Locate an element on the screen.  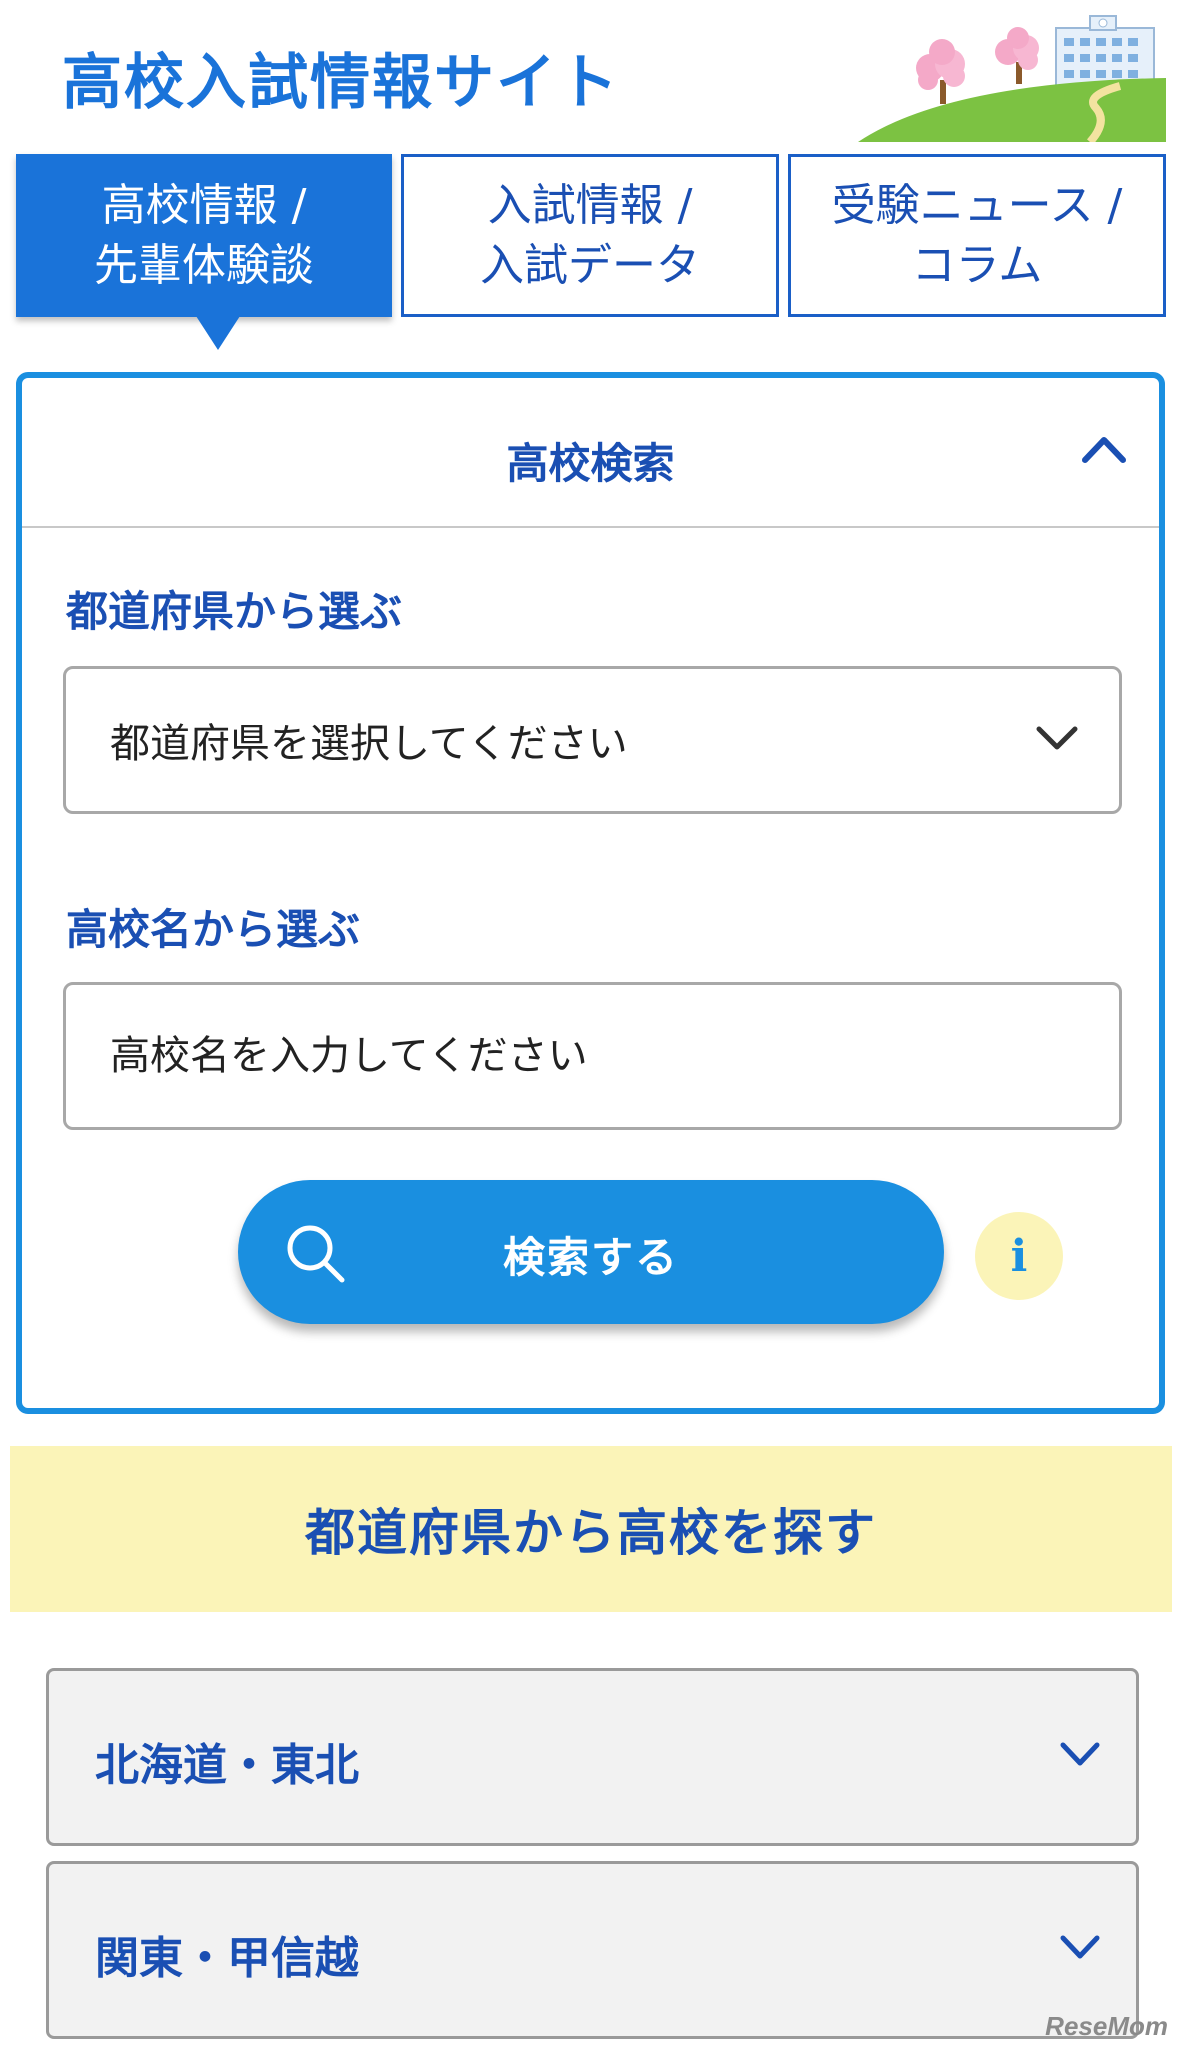
site-header: 高校入試情報サイト is located at coordinates (591, 75).